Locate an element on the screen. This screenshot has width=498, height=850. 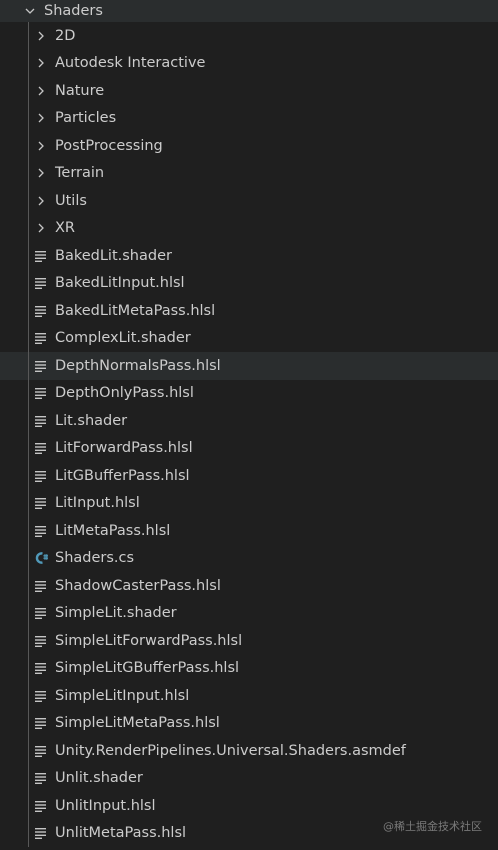
folder-postprocessing: PostProcessing is located at coordinates (249, 146).